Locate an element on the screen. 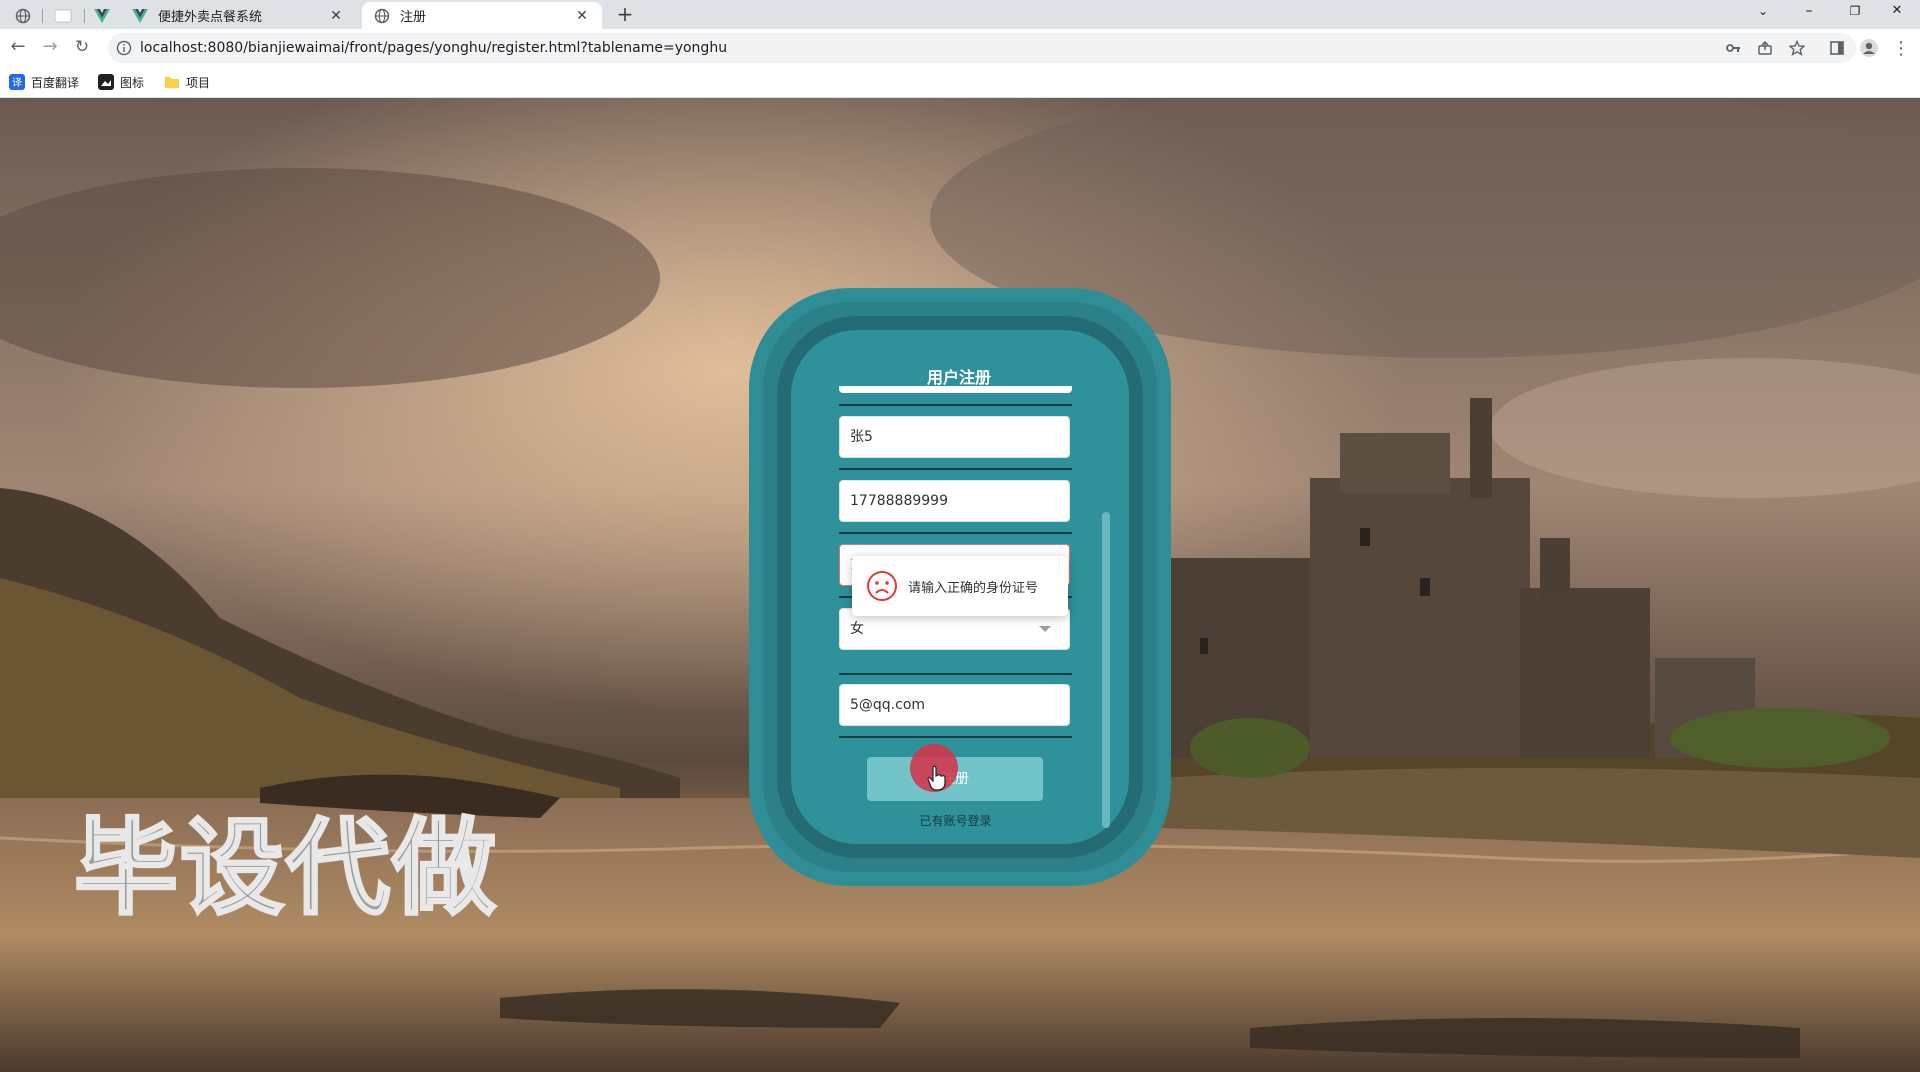 The height and width of the screenshot is (1072, 1920). sad-face-icon is located at coordinates (882, 586).